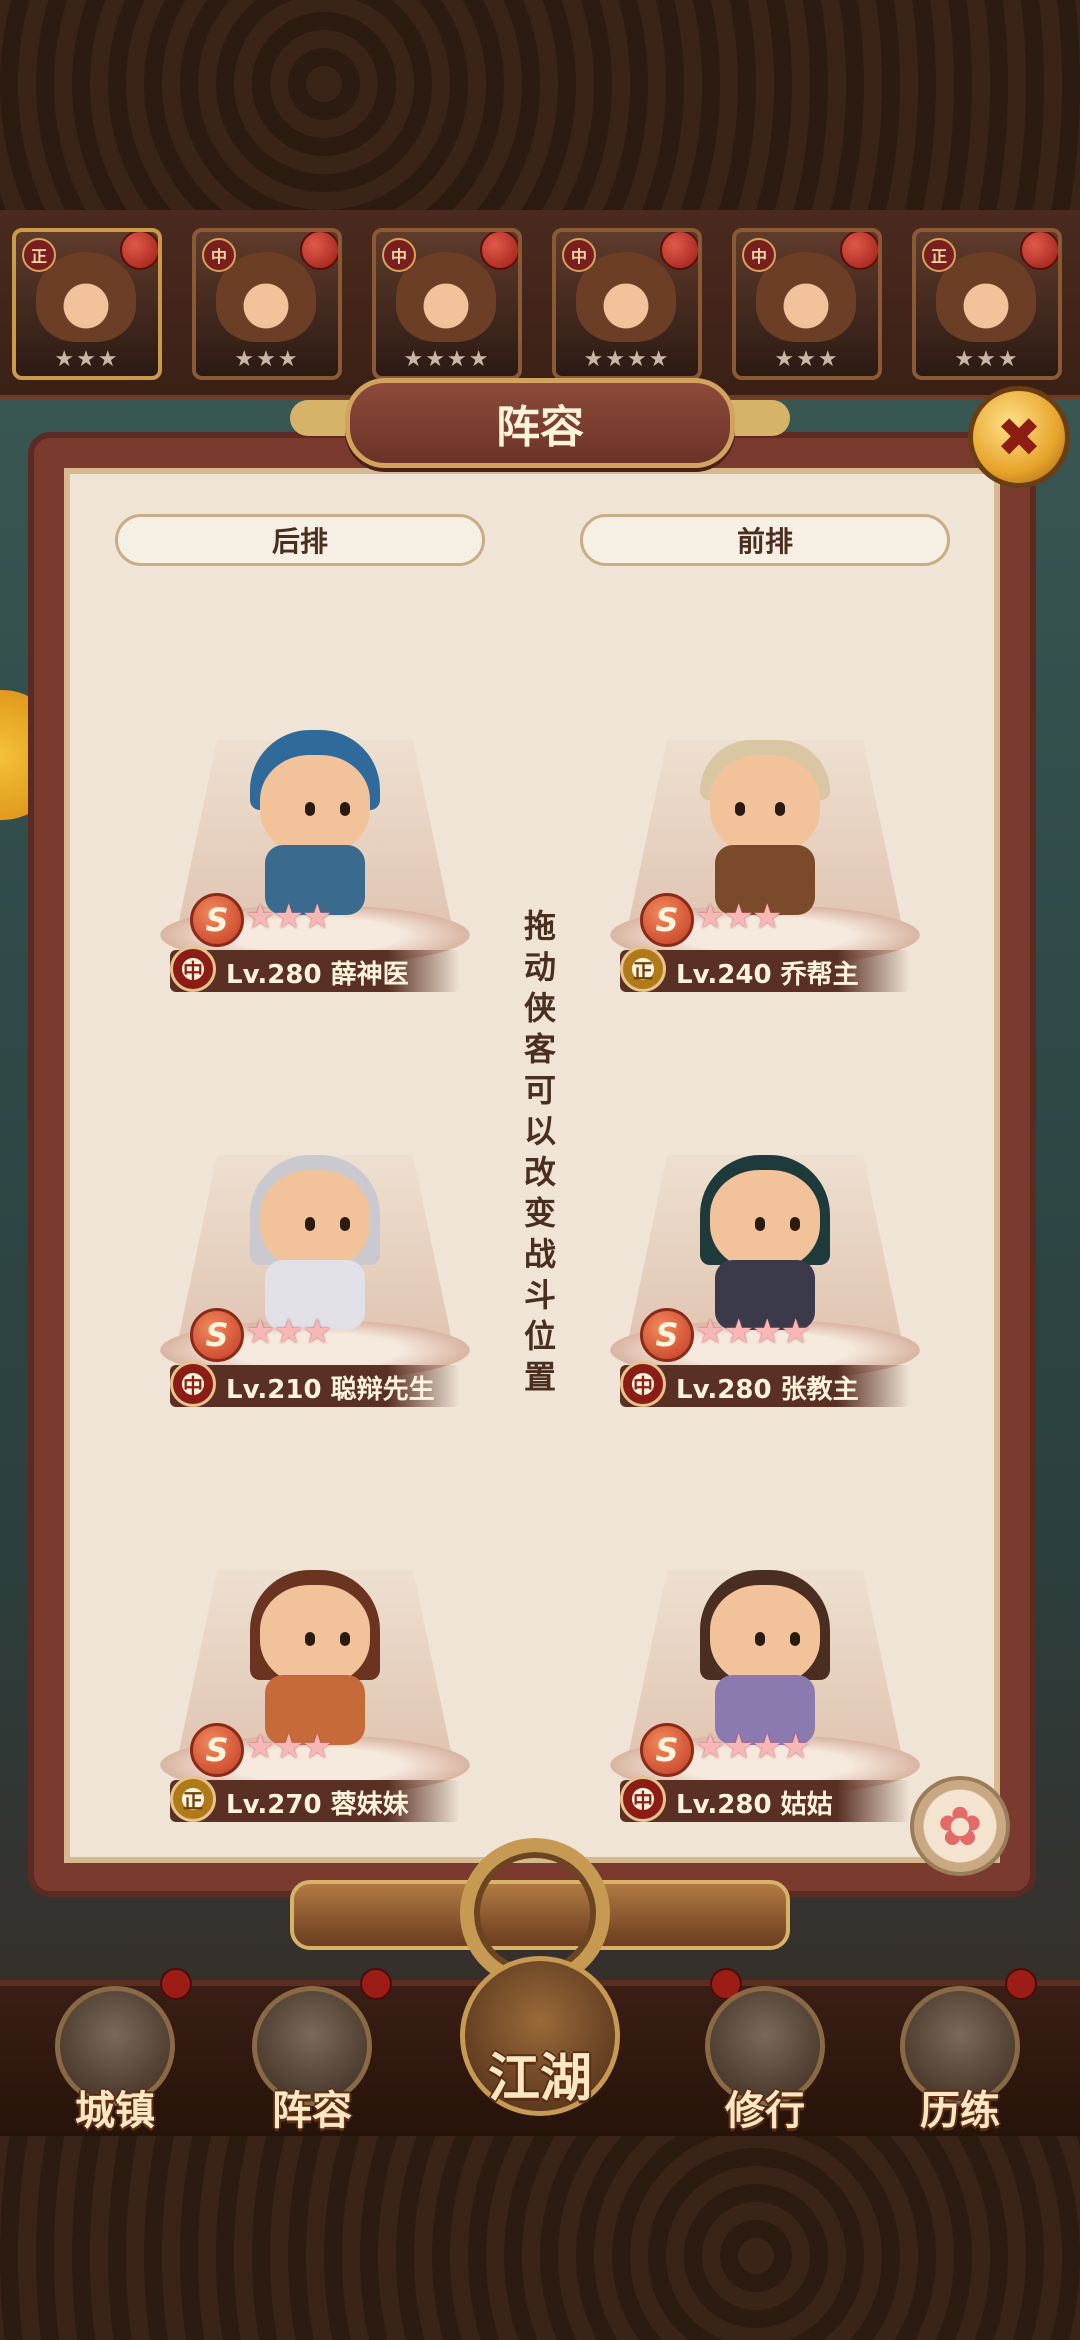 This screenshot has width=1080, height=2340. I want to click on back-row-header: 后排, so click(300, 540).